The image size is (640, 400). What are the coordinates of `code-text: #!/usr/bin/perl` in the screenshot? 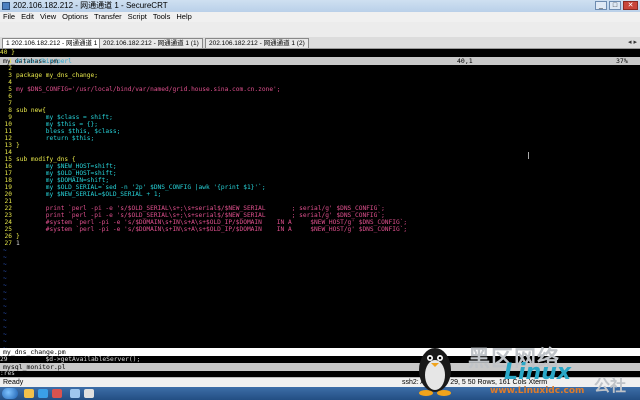 It's located at (44, 61).